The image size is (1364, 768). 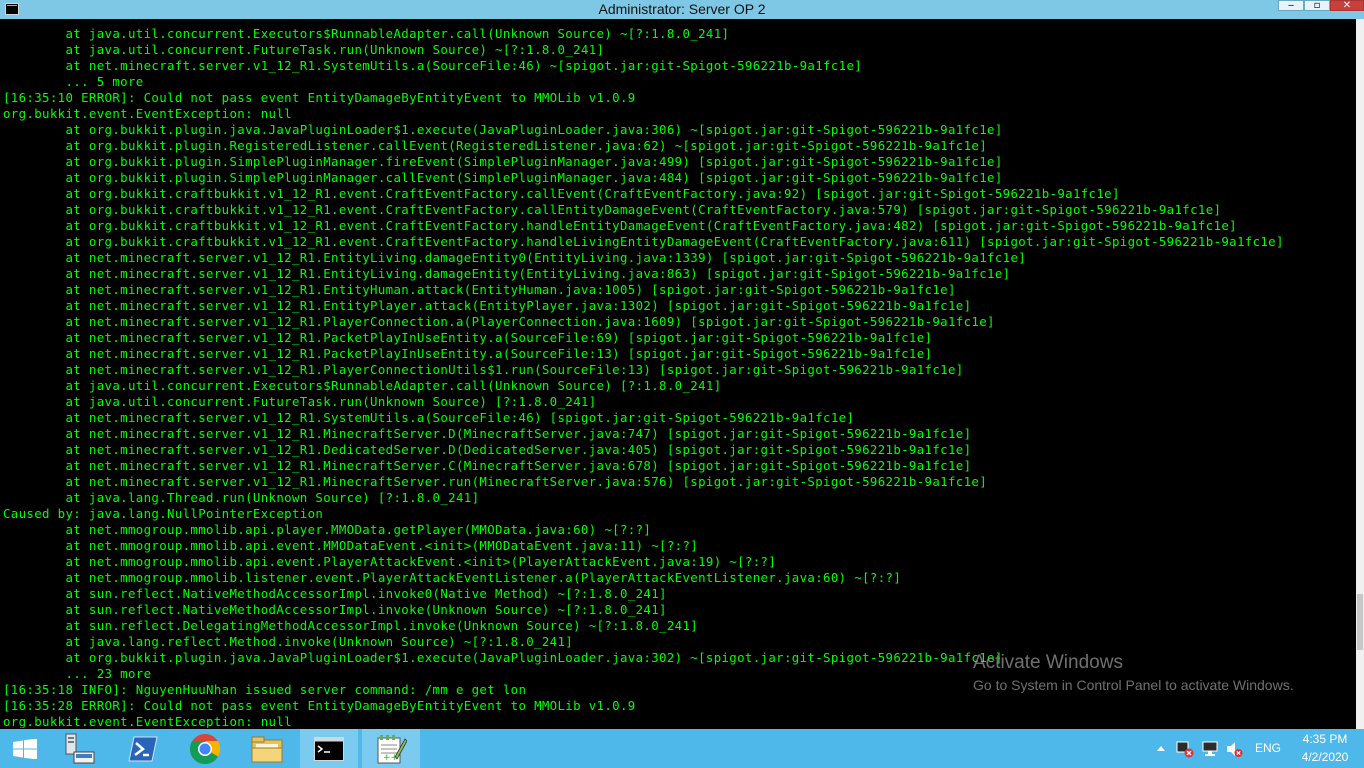 I want to click on show-hidden-icons-icon, so click(x=1161, y=749).